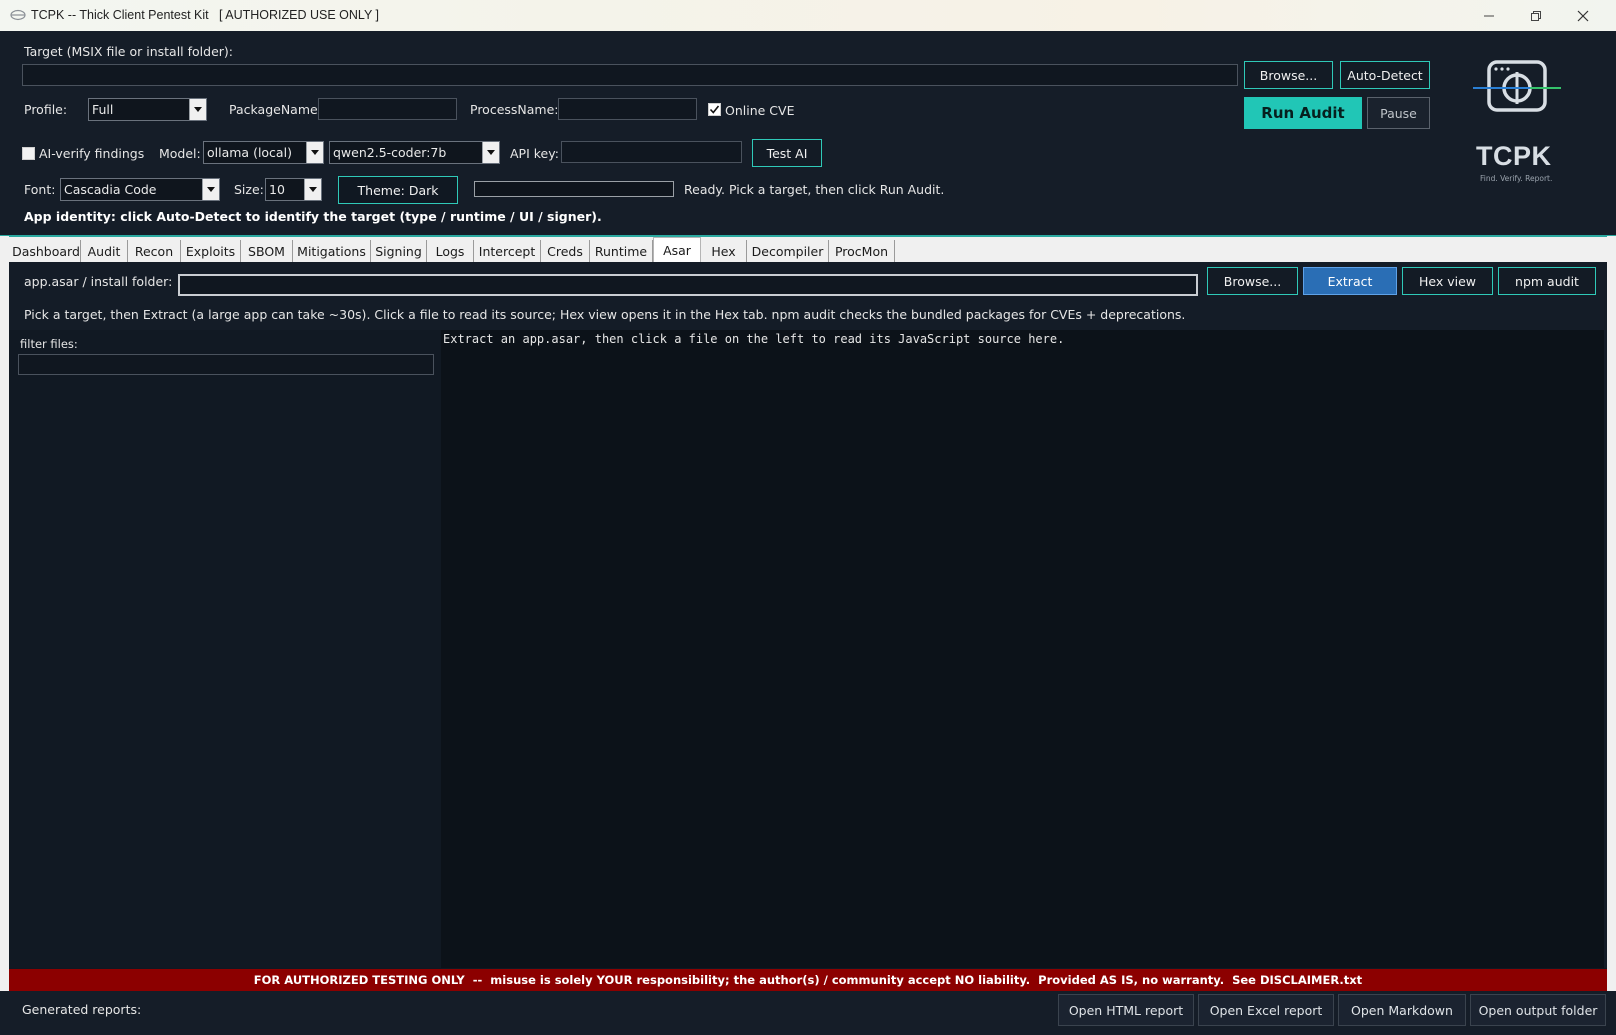 The image size is (1616, 1035). What do you see at coordinates (140, 189) in the screenshot?
I see `font-select: Cascadia Code` at bounding box center [140, 189].